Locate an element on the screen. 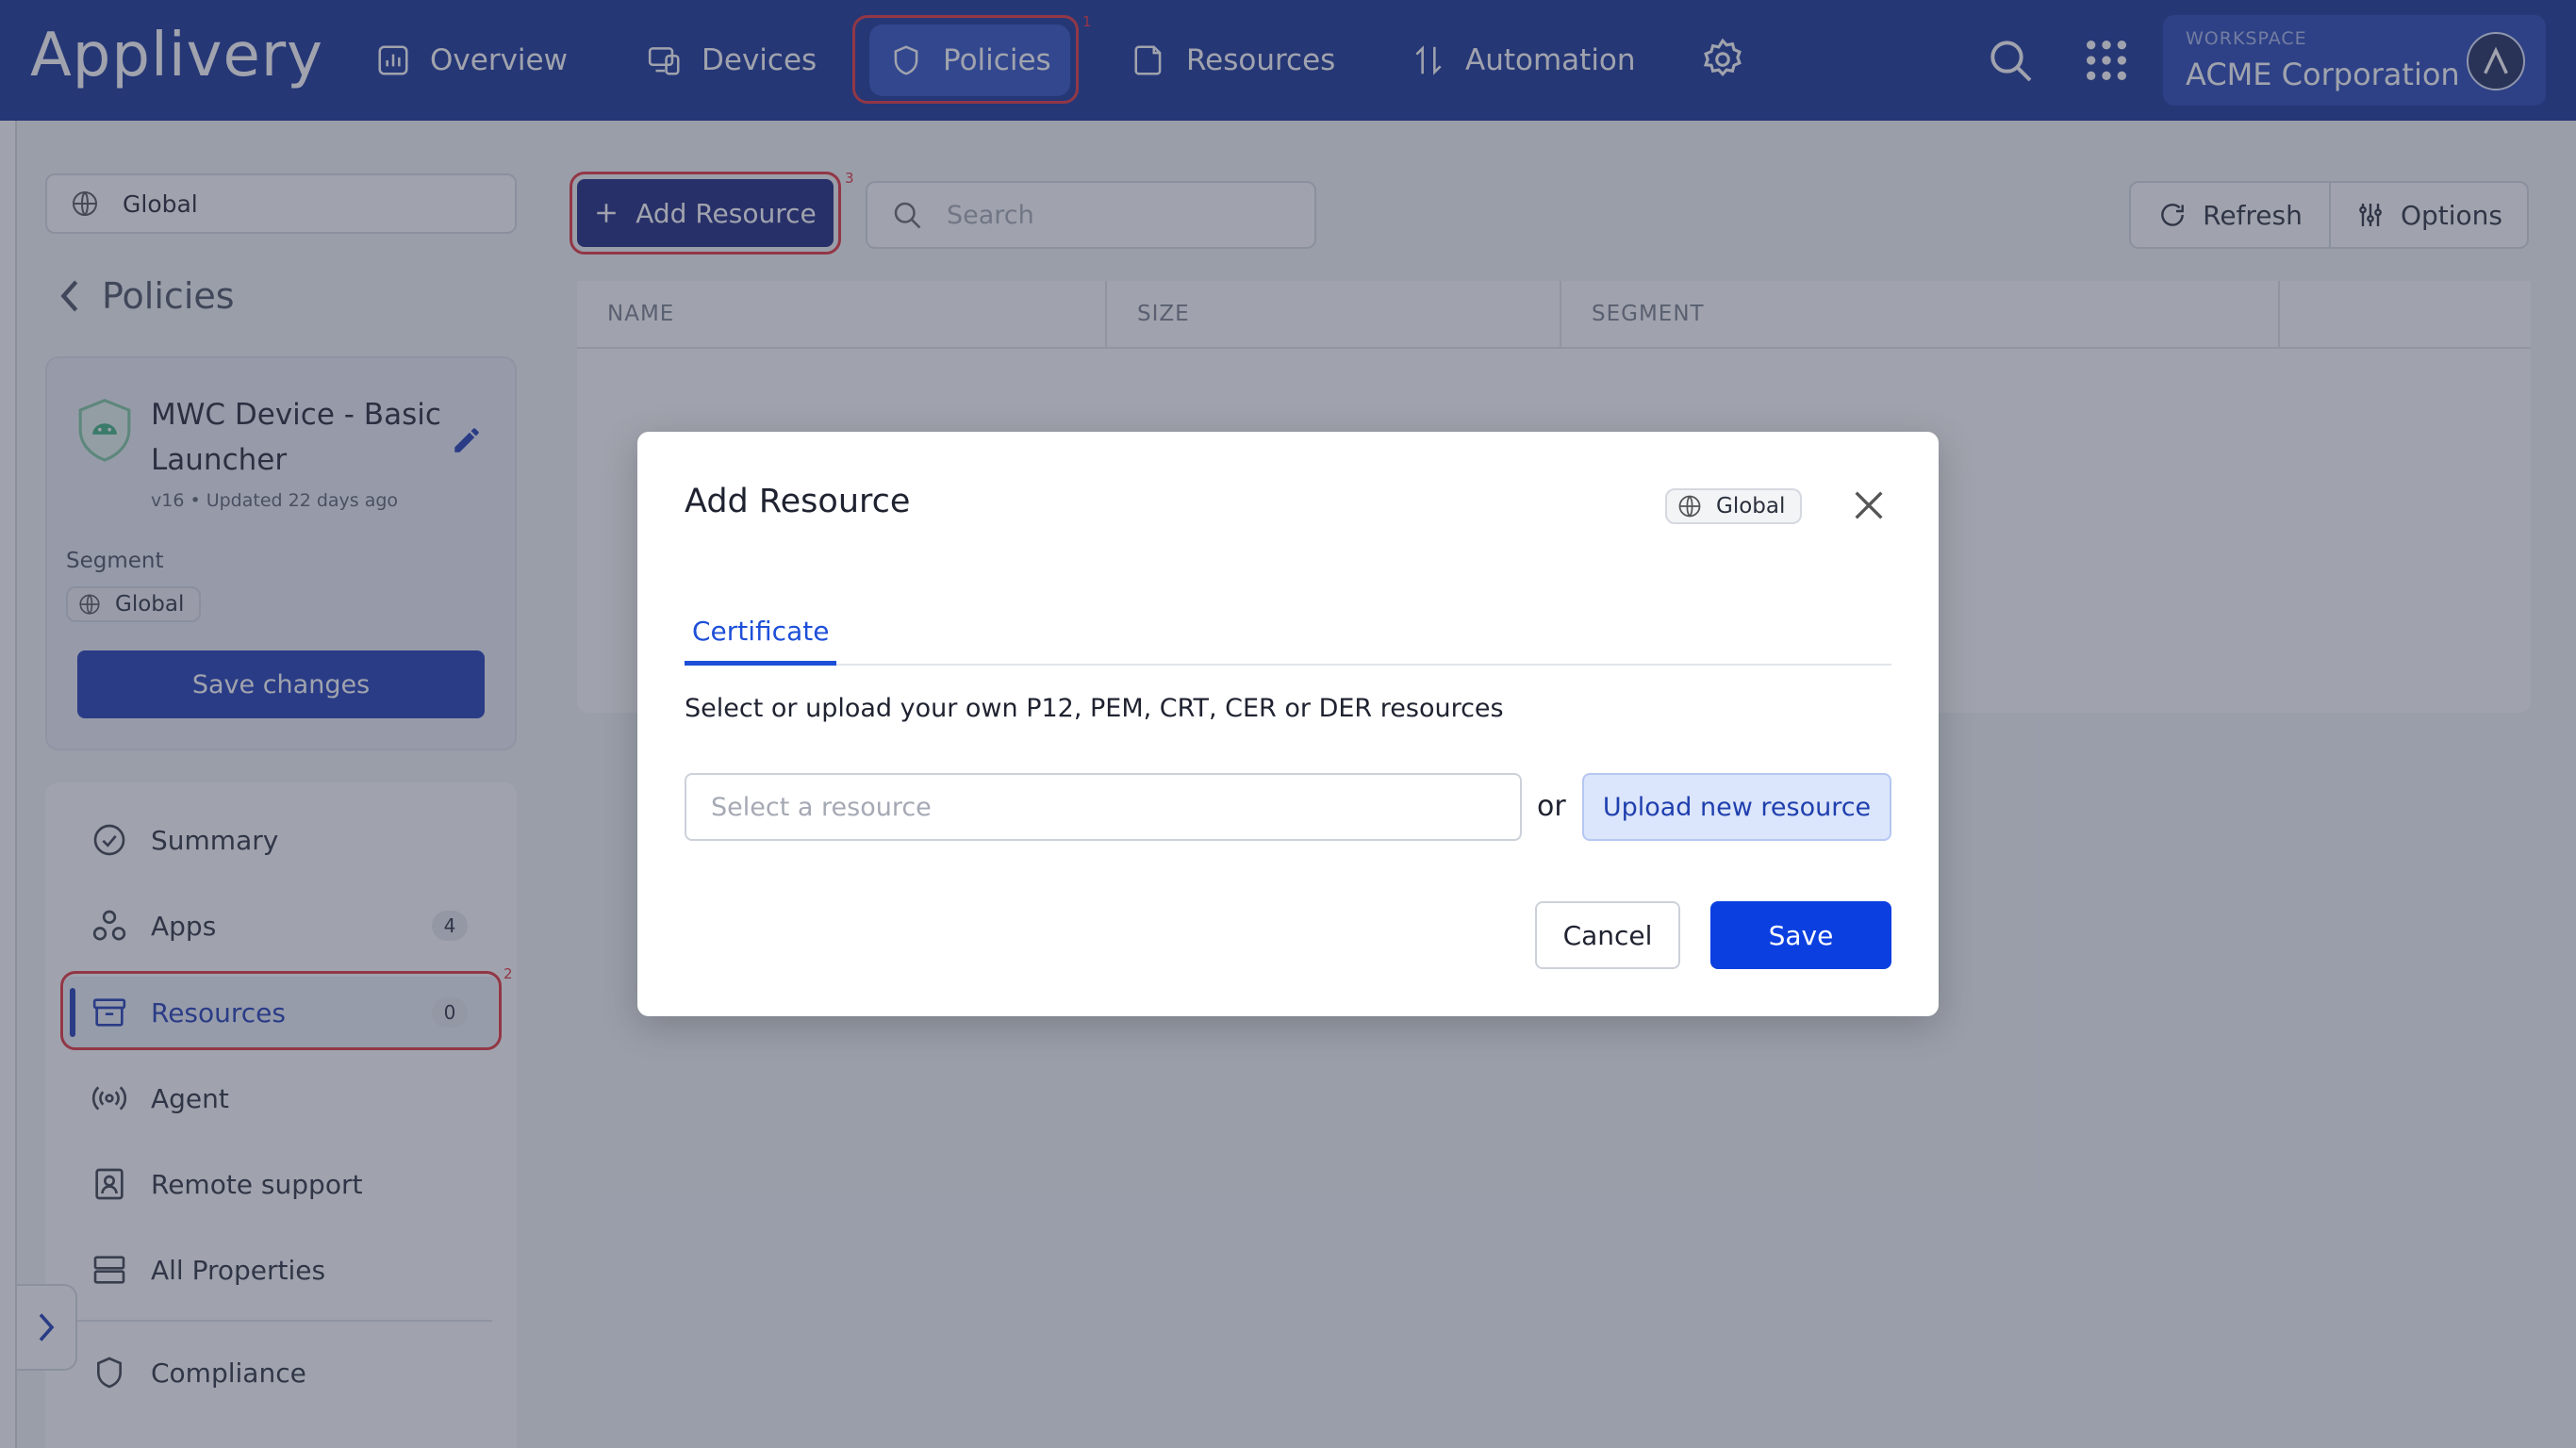  dialog-scope-value: Global is located at coordinates (1751, 506).